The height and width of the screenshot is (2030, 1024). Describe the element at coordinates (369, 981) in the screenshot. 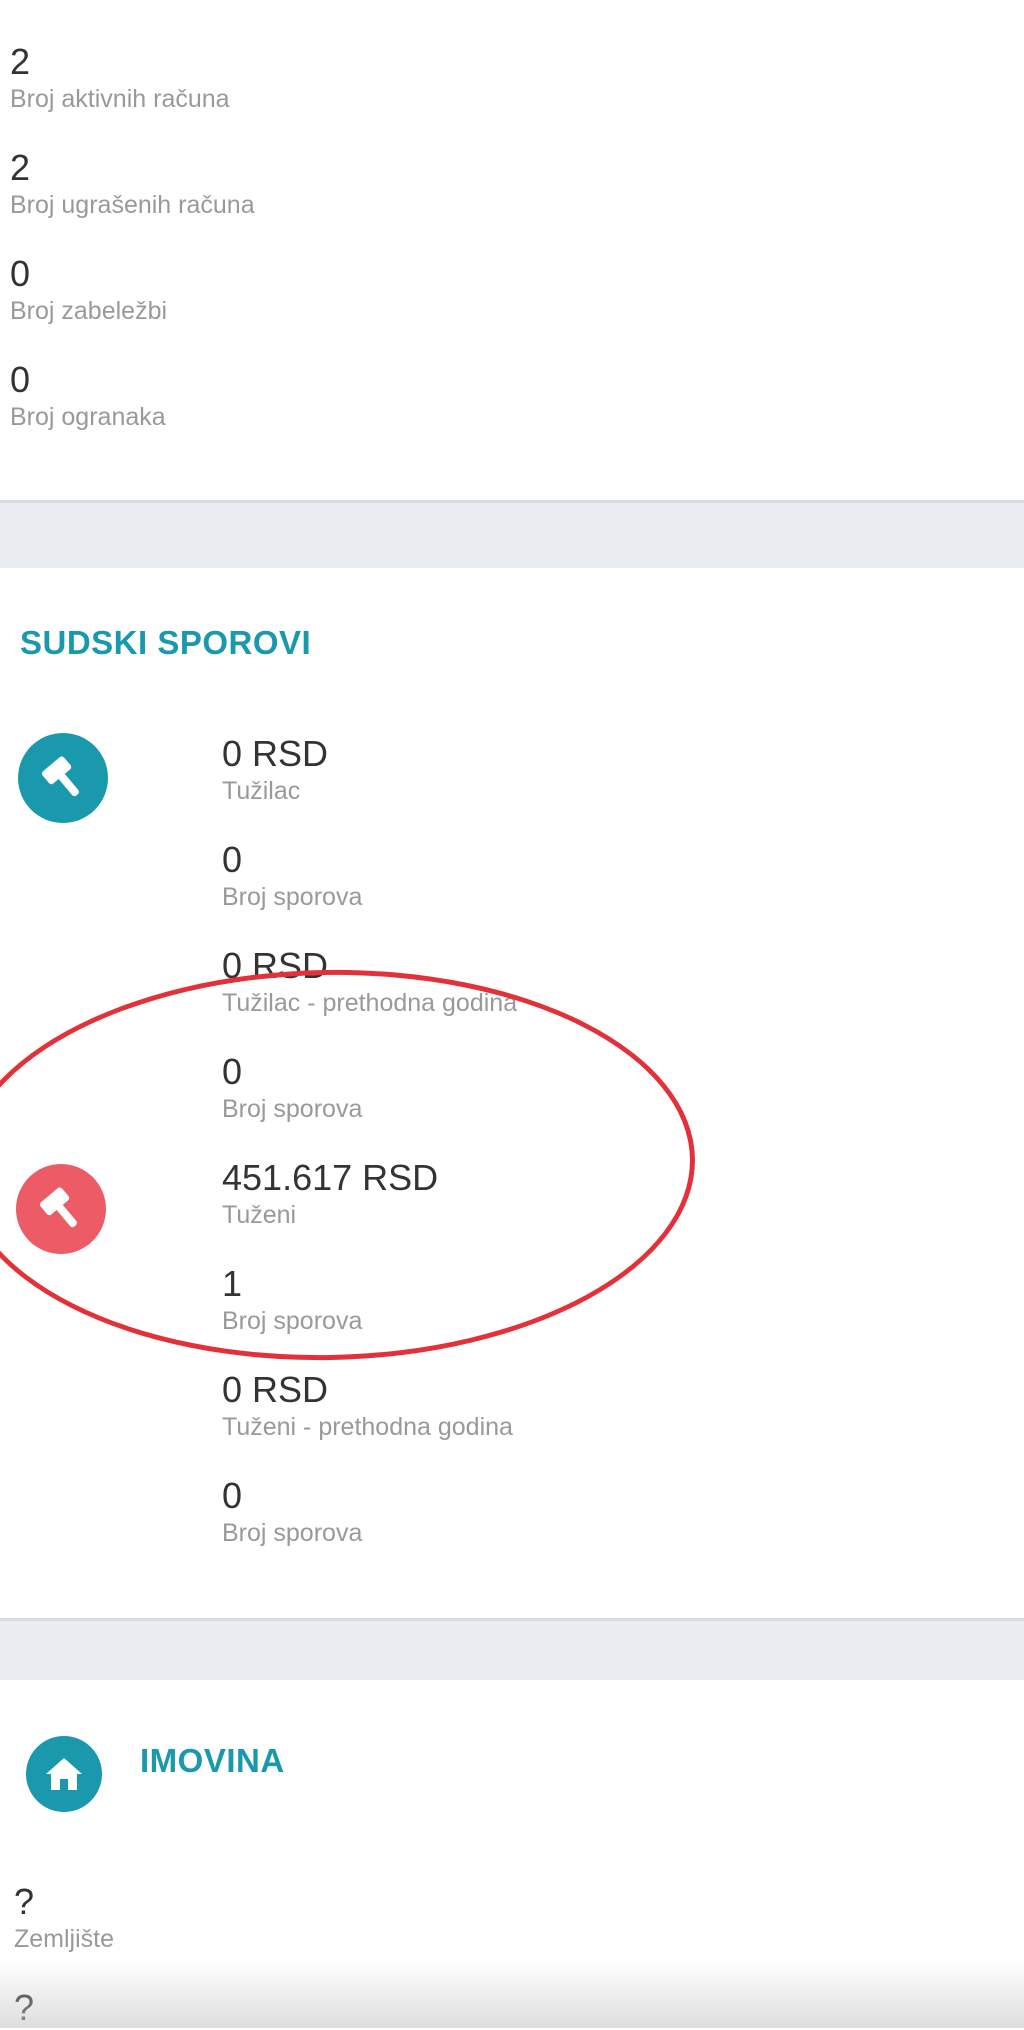

I see `plaintiff-previous-year-amount: 0 RSD Tužilac - prethodna godina` at that location.